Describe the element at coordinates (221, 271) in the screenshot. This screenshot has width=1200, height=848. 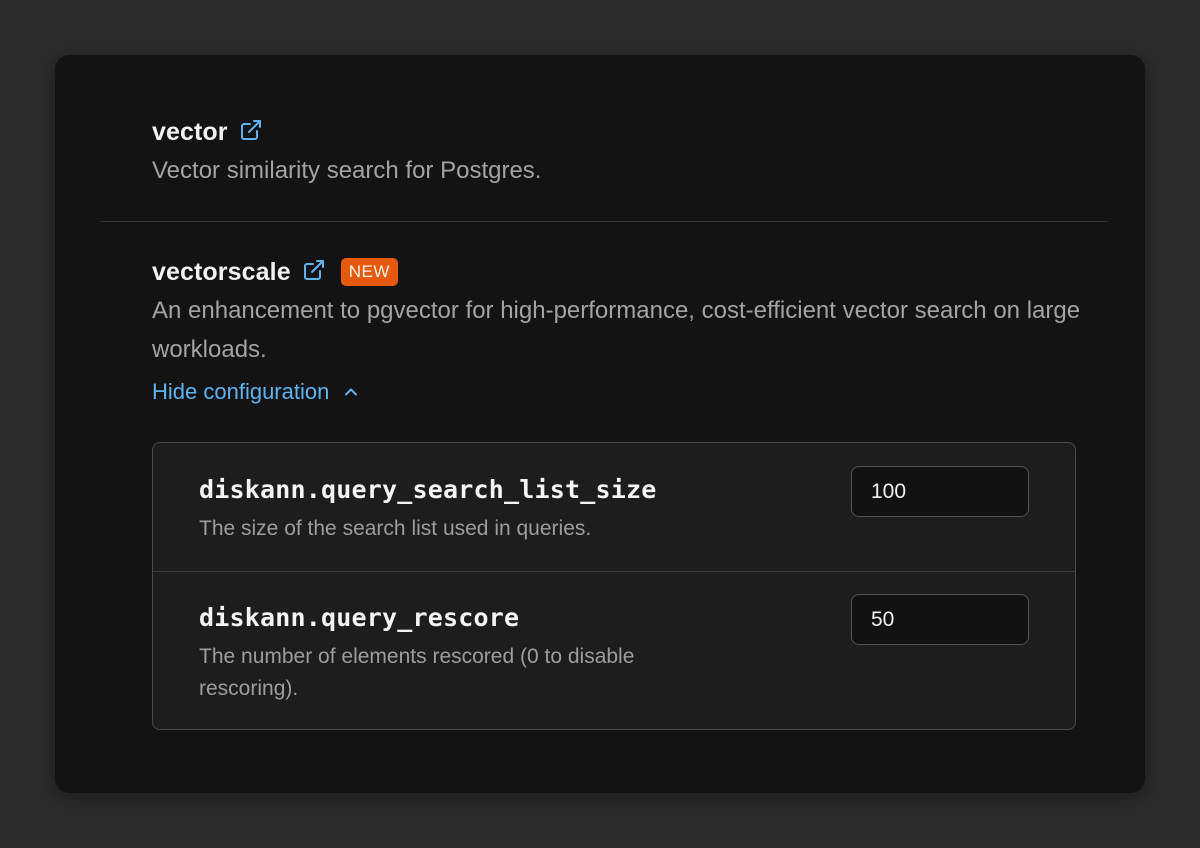
I see `extension-name: vectorscale` at that location.